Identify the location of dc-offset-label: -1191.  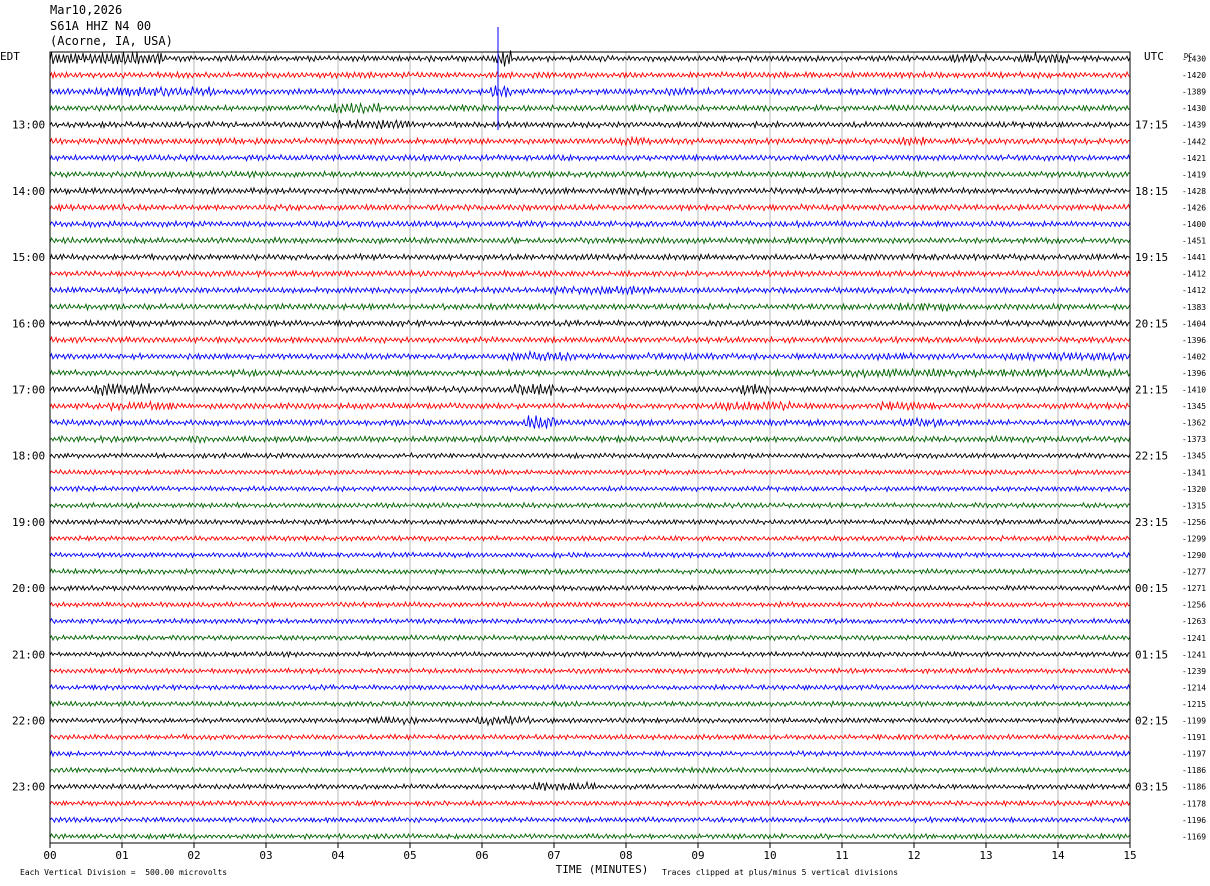
(1194, 737).